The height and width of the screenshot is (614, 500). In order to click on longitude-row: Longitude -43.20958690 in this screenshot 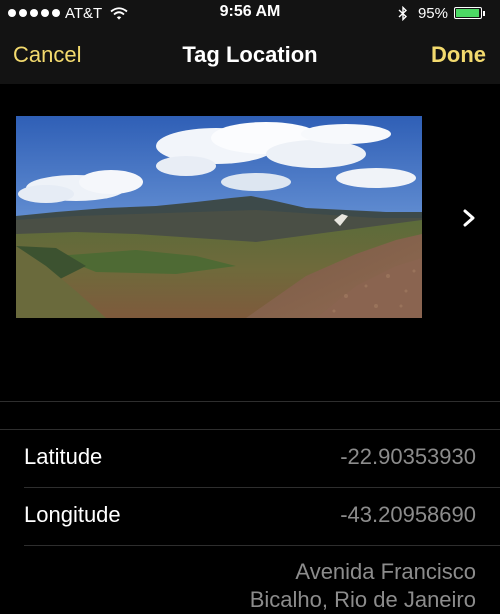, I will do `click(250, 517)`.